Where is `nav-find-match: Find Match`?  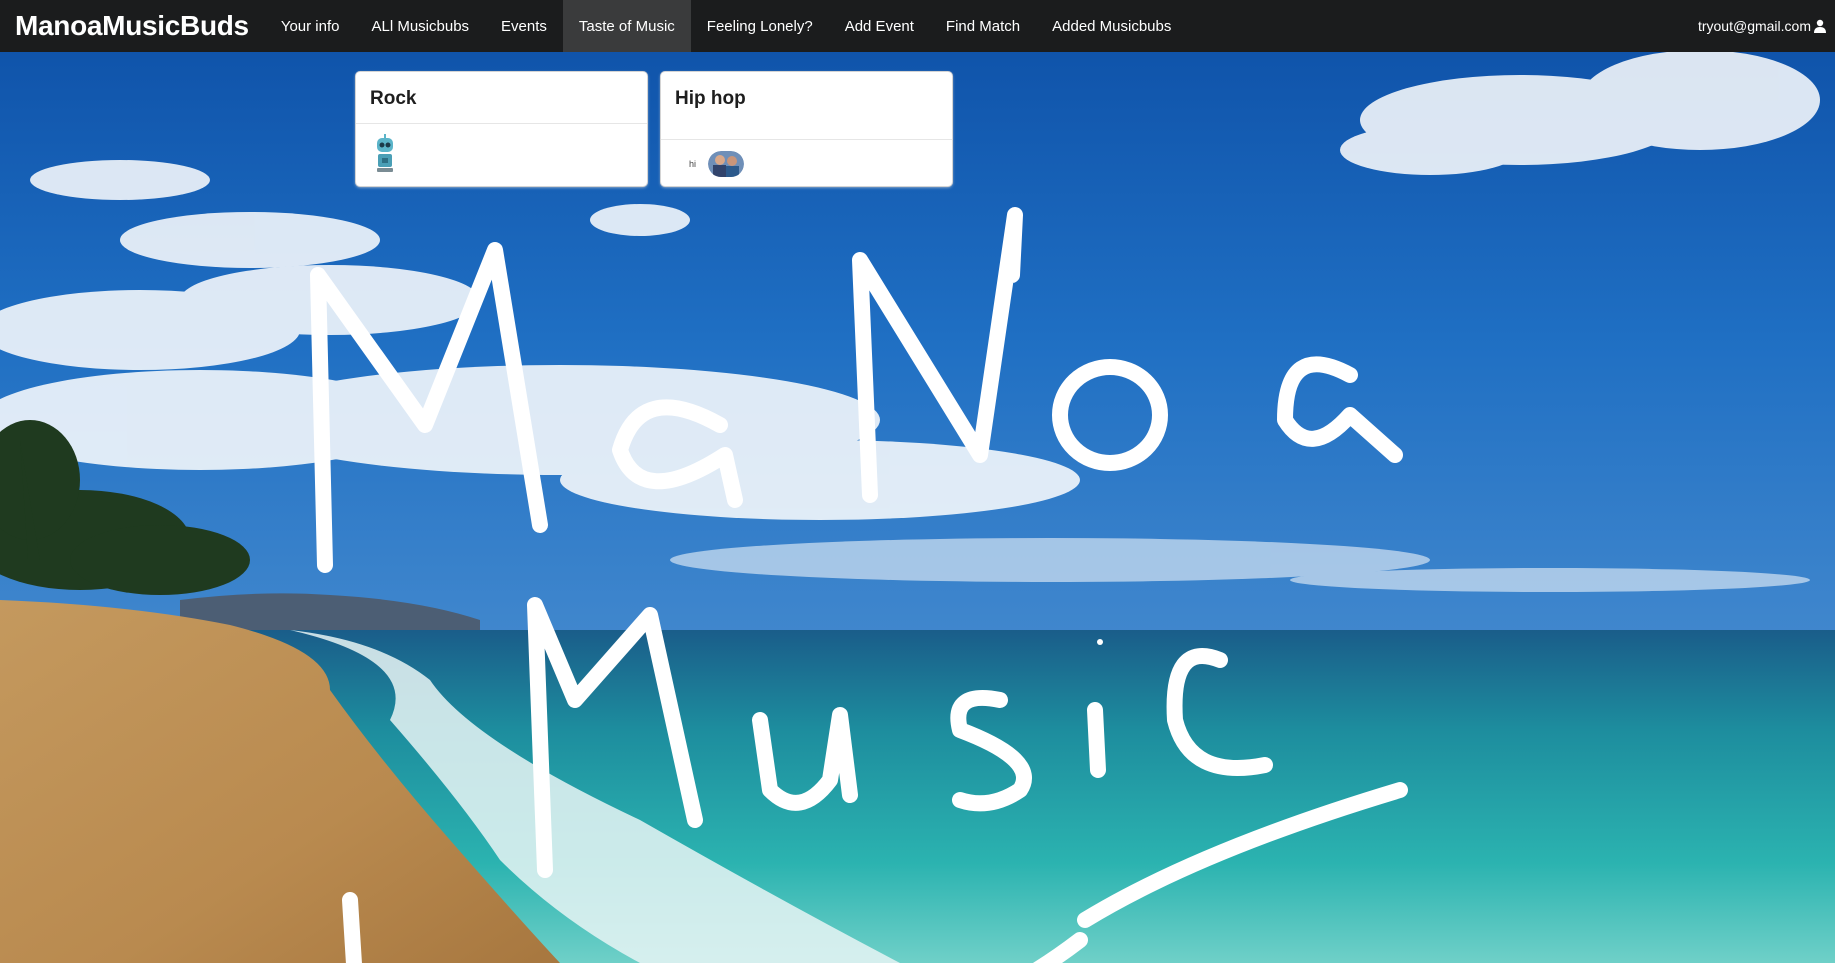 nav-find-match: Find Match is located at coordinates (983, 26).